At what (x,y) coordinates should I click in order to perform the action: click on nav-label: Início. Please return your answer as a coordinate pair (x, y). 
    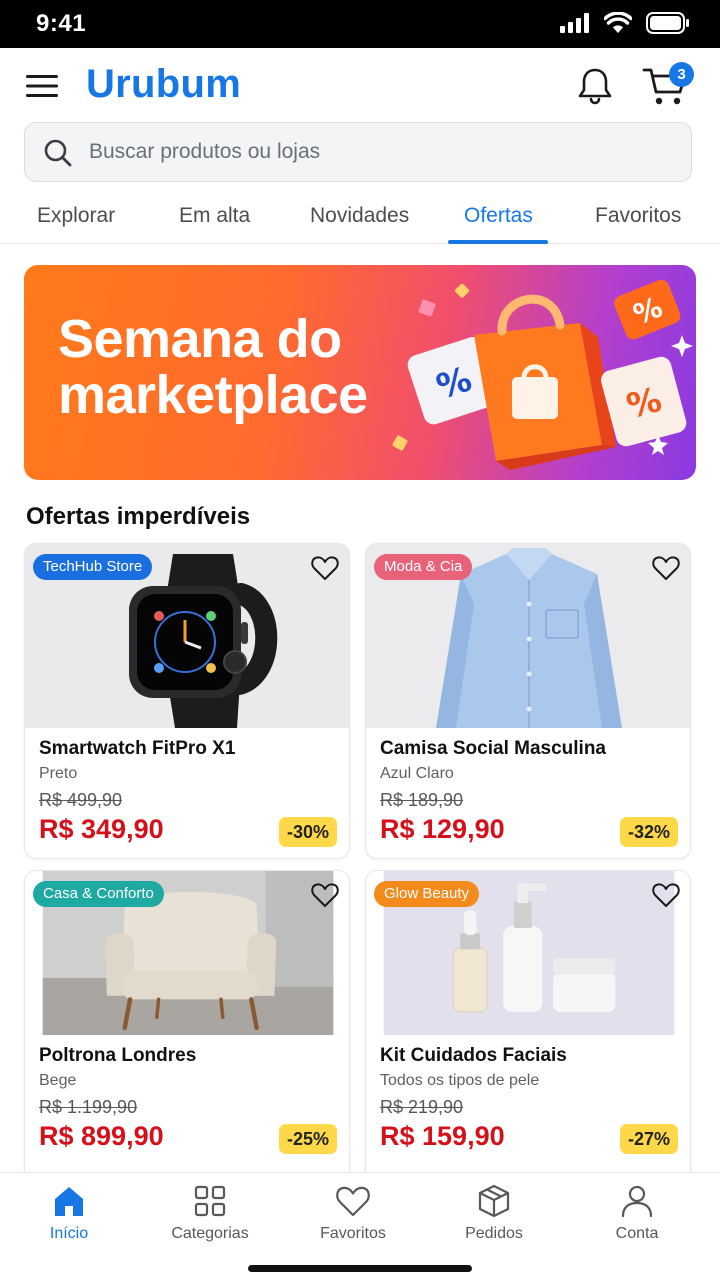
    Looking at the image, I should click on (69, 1233).